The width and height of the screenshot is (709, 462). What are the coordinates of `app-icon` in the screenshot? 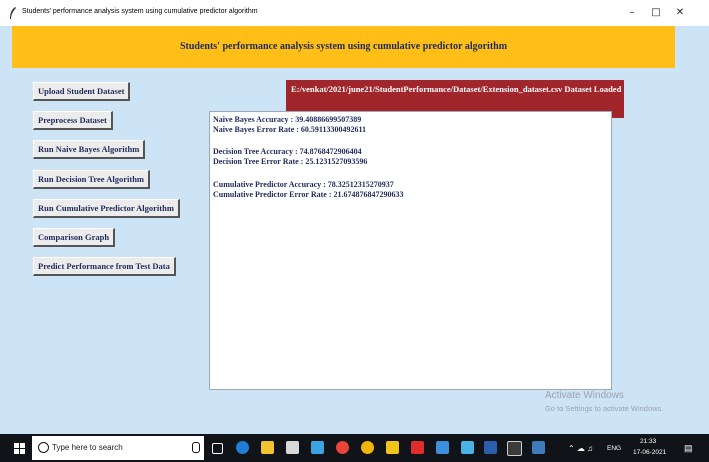 It's located at (317, 447).